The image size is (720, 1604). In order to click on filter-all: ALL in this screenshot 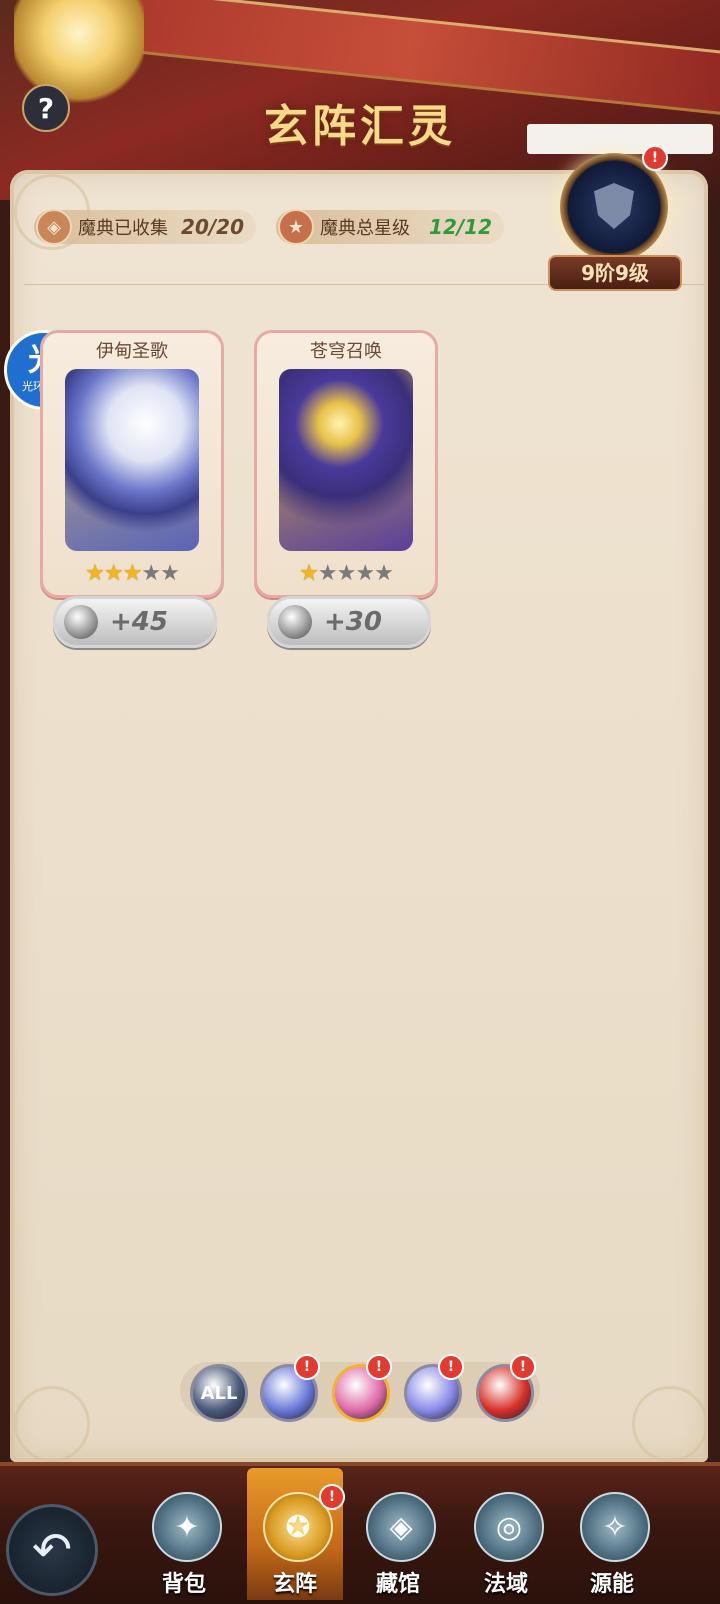, I will do `click(219, 1393)`.